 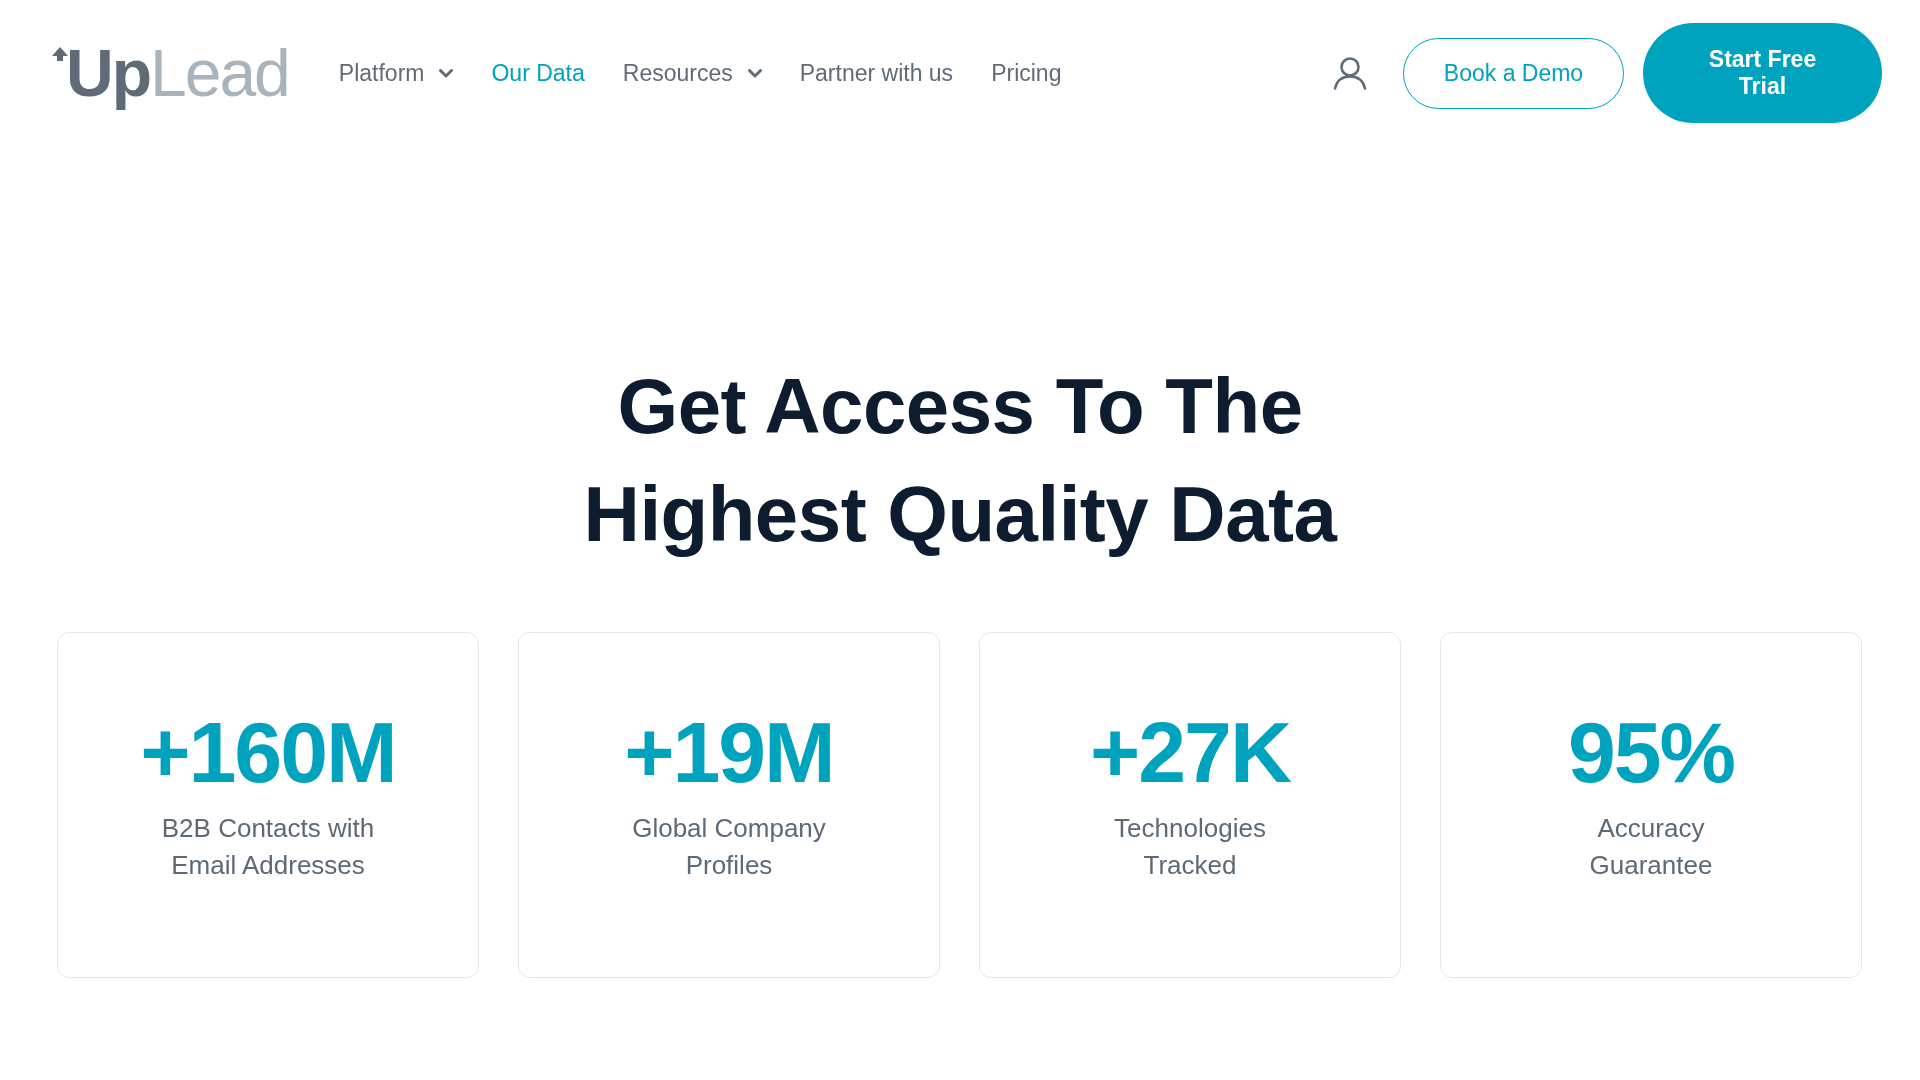 What do you see at coordinates (1762, 73) in the screenshot?
I see `start-trial-button: Start Free Trial` at bounding box center [1762, 73].